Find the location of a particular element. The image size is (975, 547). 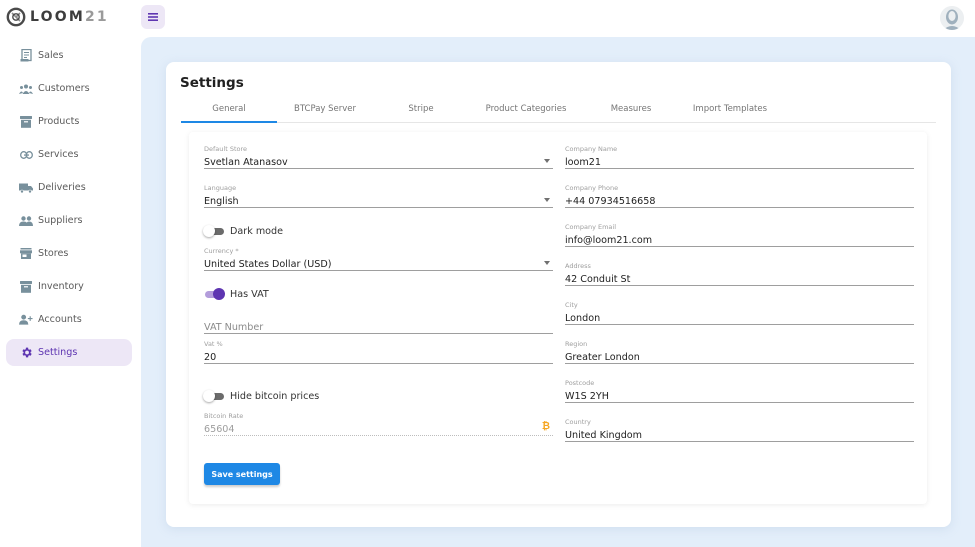

sidebar-item-stores: Stores is located at coordinates (69, 253).